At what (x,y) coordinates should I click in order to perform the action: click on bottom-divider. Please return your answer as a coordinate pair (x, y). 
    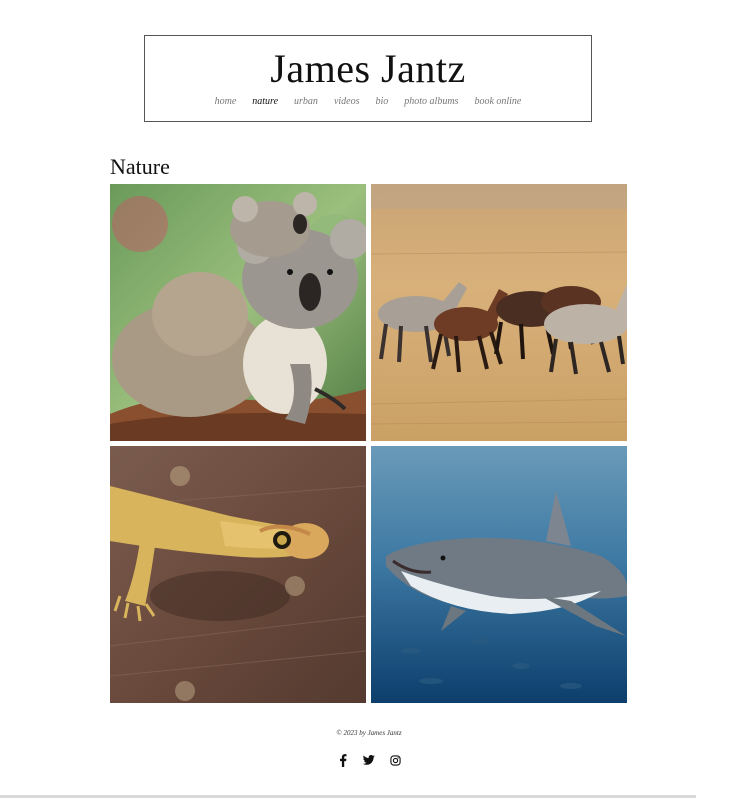
    Looking at the image, I should click on (348, 796).